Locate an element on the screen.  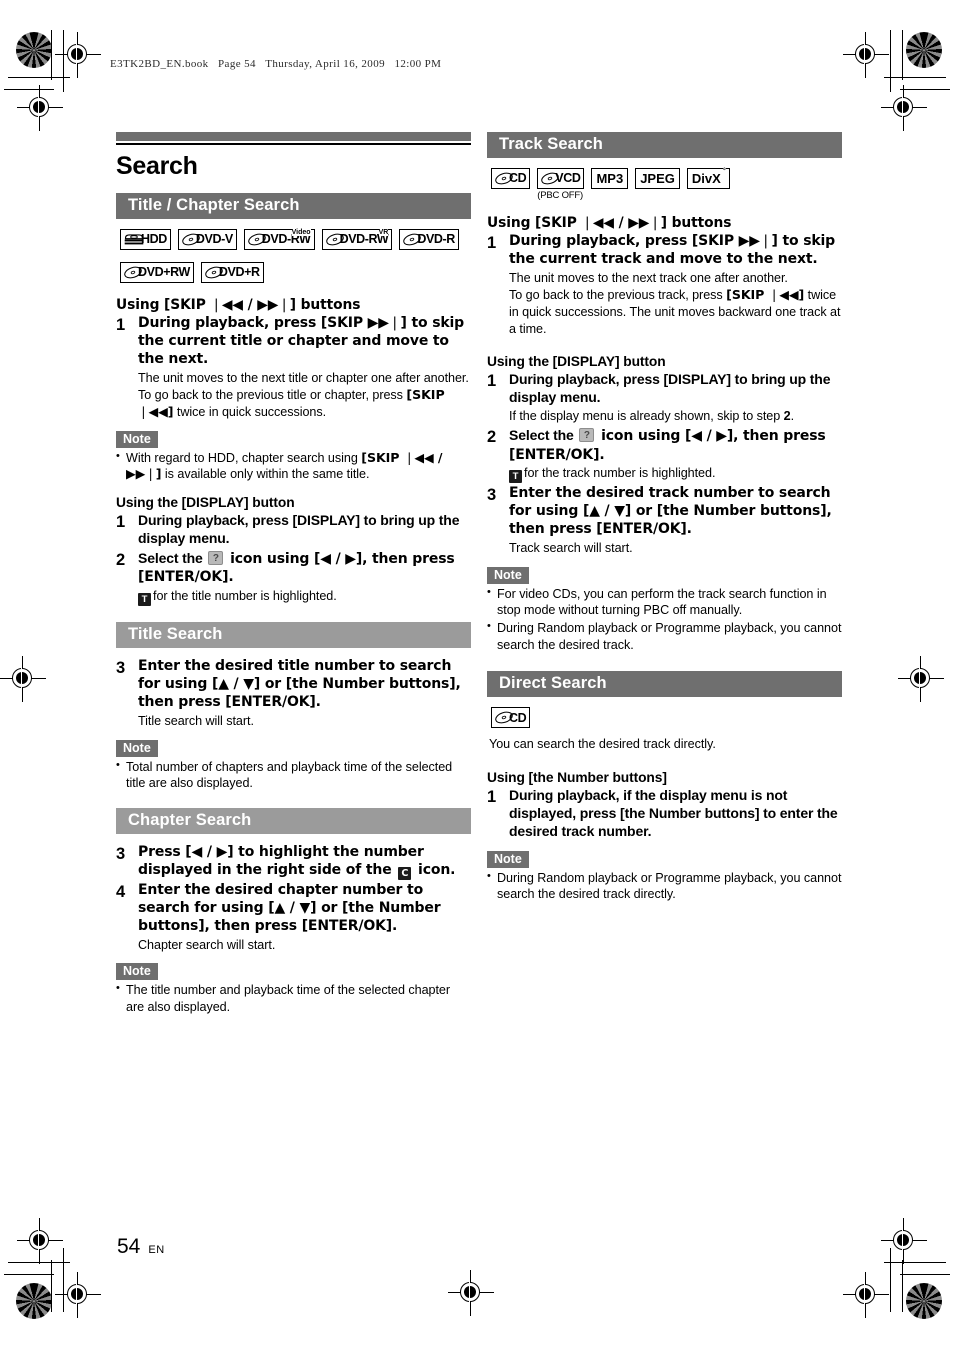
registration-mark-inner-top-left is located at coordinates (40, 108).